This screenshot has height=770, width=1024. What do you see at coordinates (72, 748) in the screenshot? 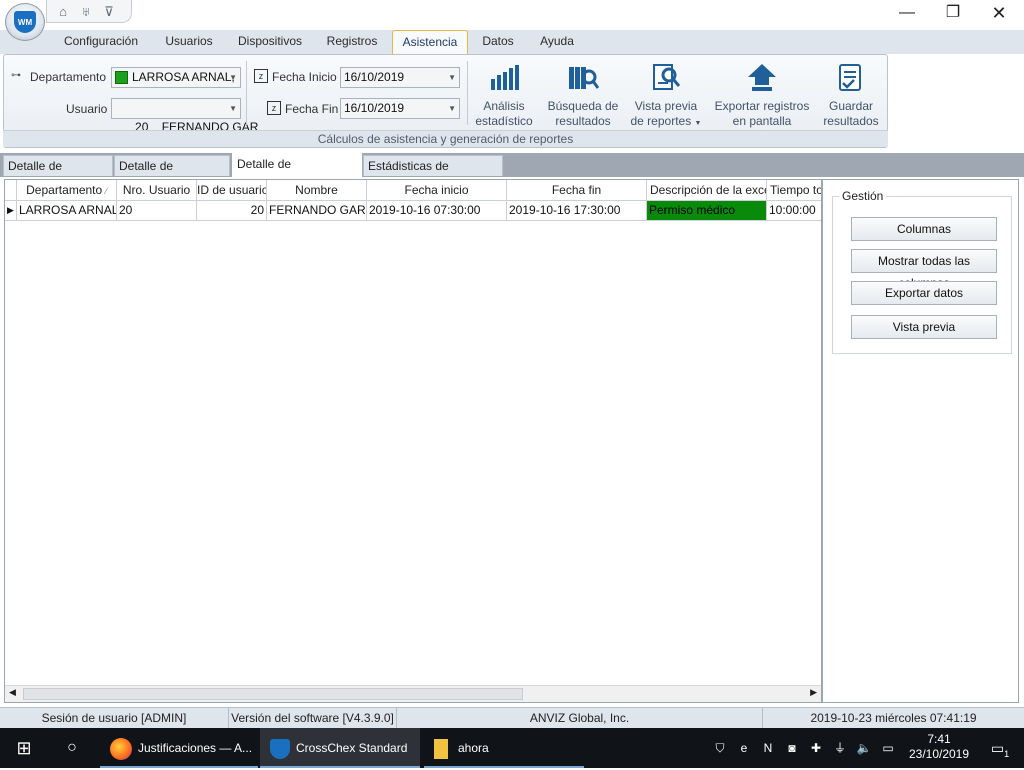
I see `search-icon: ○` at bounding box center [72, 748].